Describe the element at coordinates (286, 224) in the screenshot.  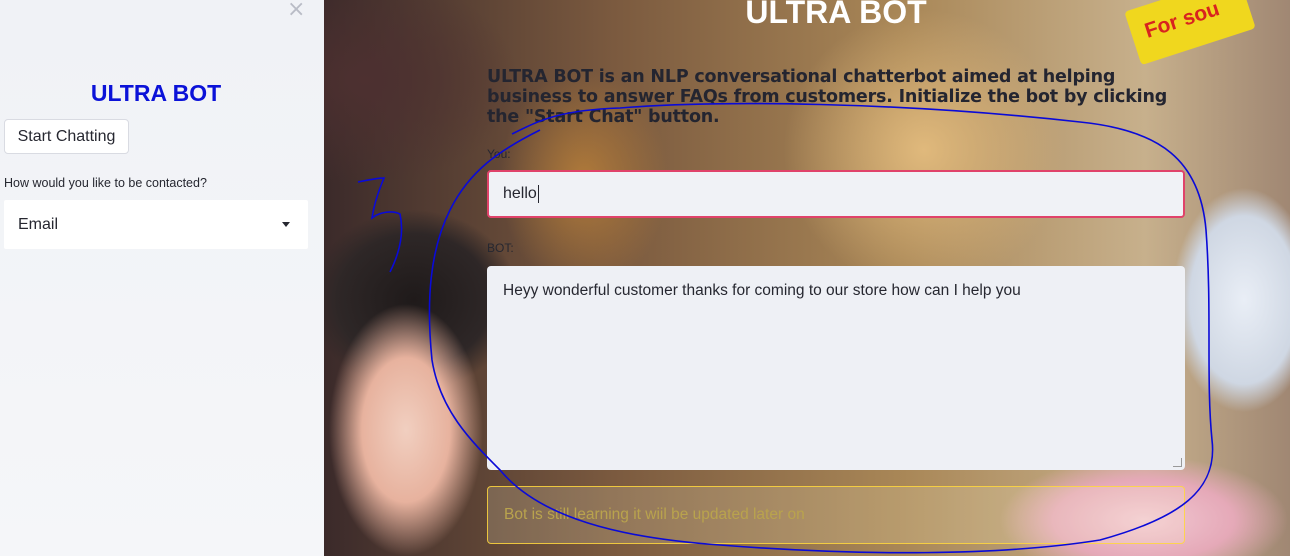
I see `chevron-down-icon` at that location.